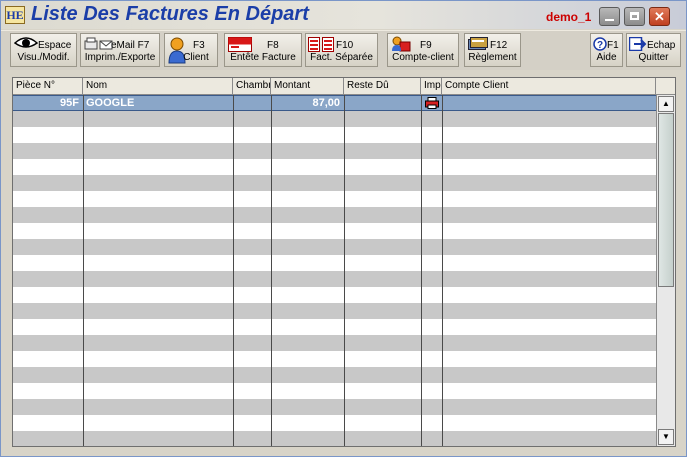 The width and height of the screenshot is (689, 459). What do you see at coordinates (120, 57) in the screenshot?
I see `print-export-label: Imprim./Exporte` at bounding box center [120, 57].